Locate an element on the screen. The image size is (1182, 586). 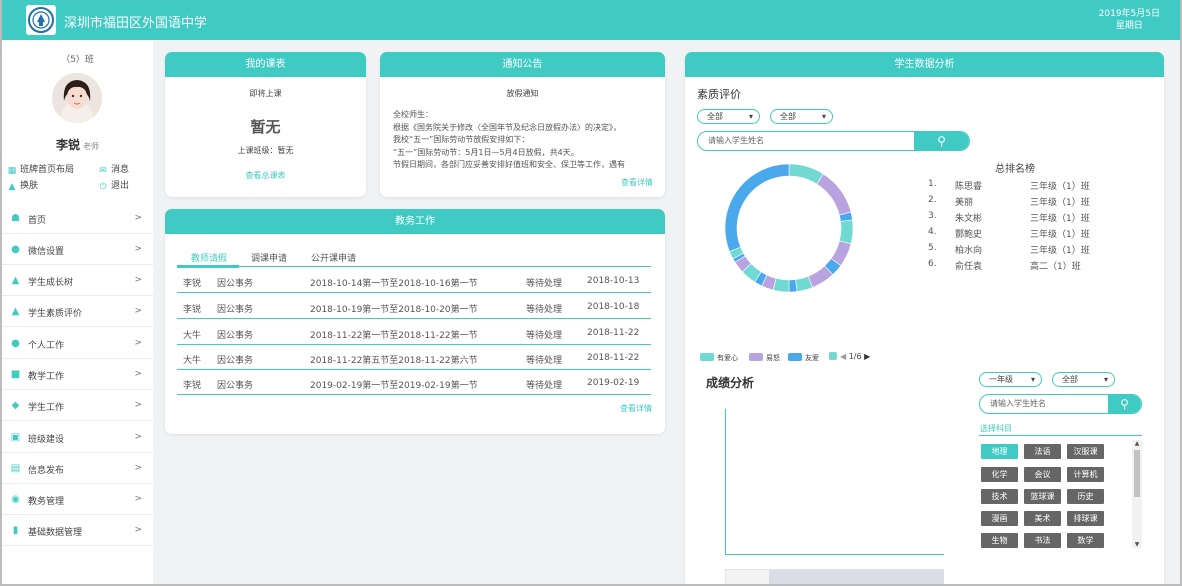
rank-number: 1. is located at coordinates (932, 184).